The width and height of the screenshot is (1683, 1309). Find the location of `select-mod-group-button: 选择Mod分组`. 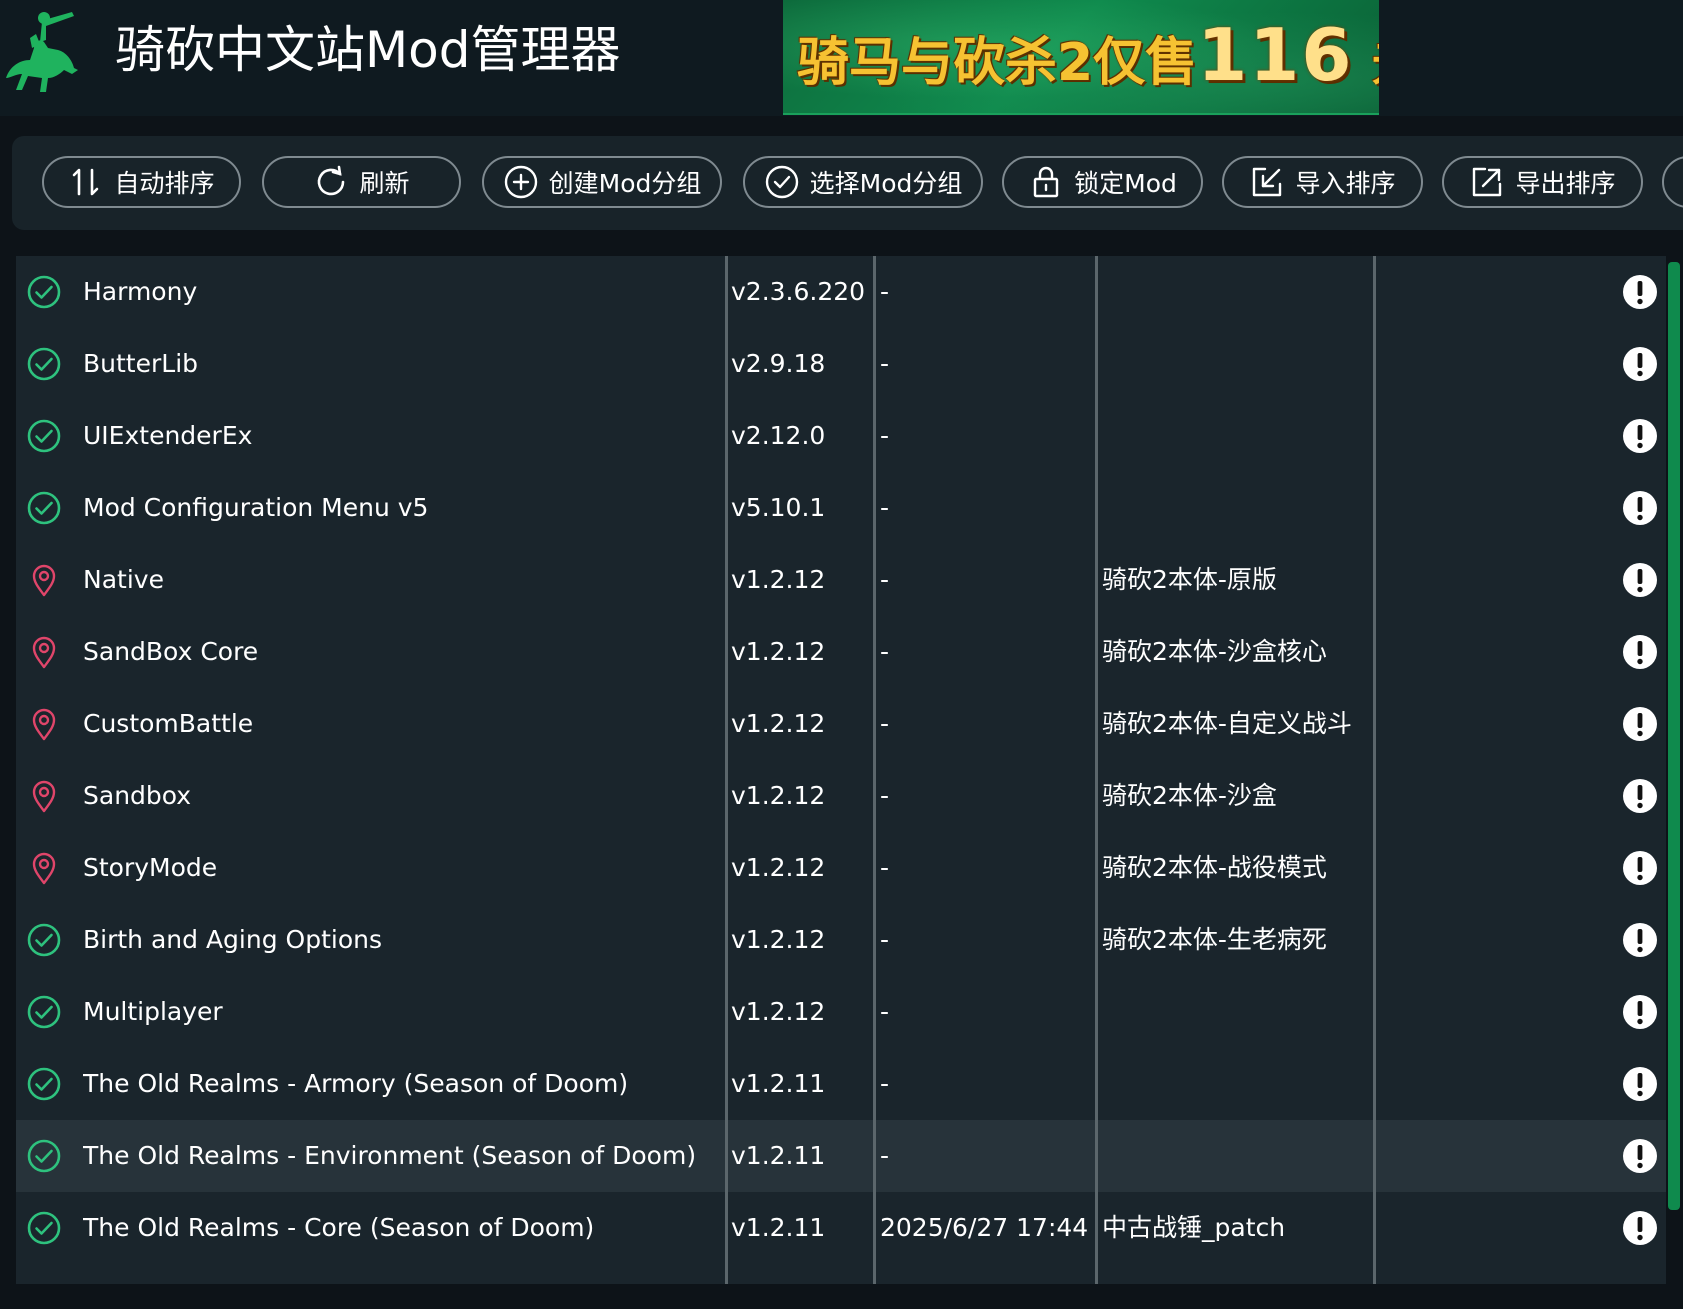

select-mod-group-button: 选择Mod分组 is located at coordinates (863, 182).